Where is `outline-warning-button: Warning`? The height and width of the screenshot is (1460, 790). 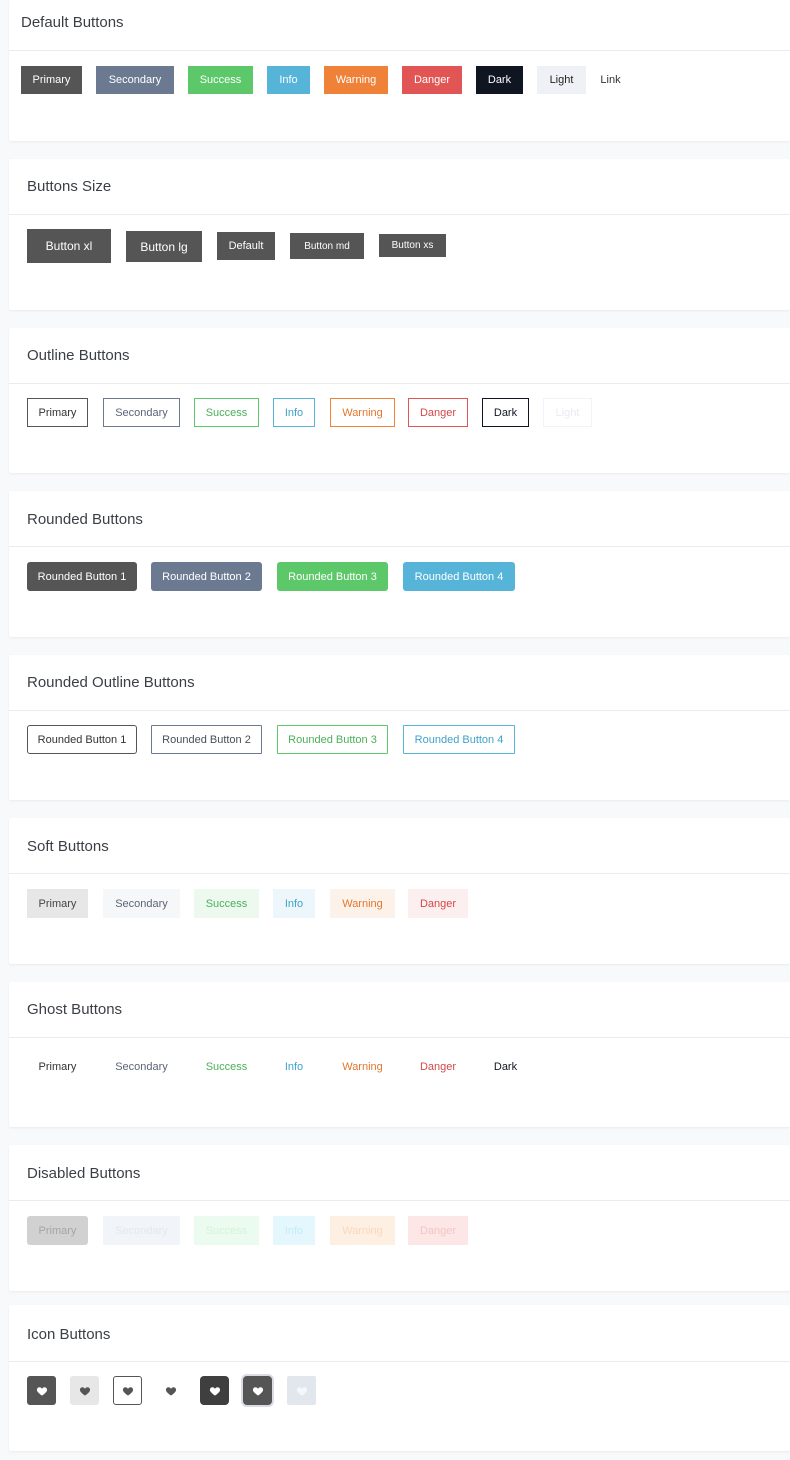 outline-warning-button: Warning is located at coordinates (362, 412).